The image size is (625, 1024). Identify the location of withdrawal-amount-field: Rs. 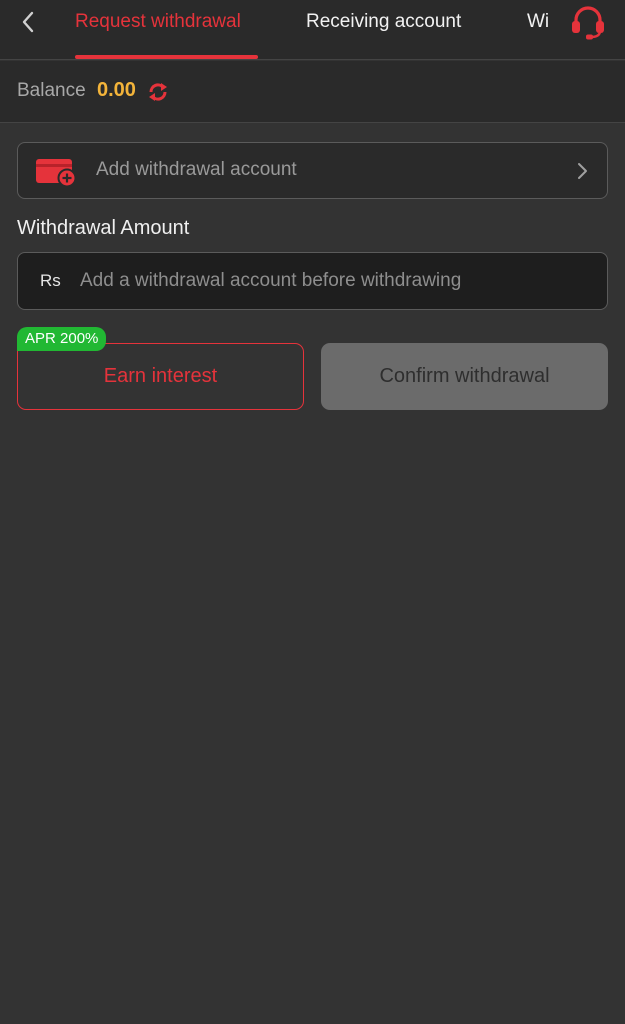
(312, 281).